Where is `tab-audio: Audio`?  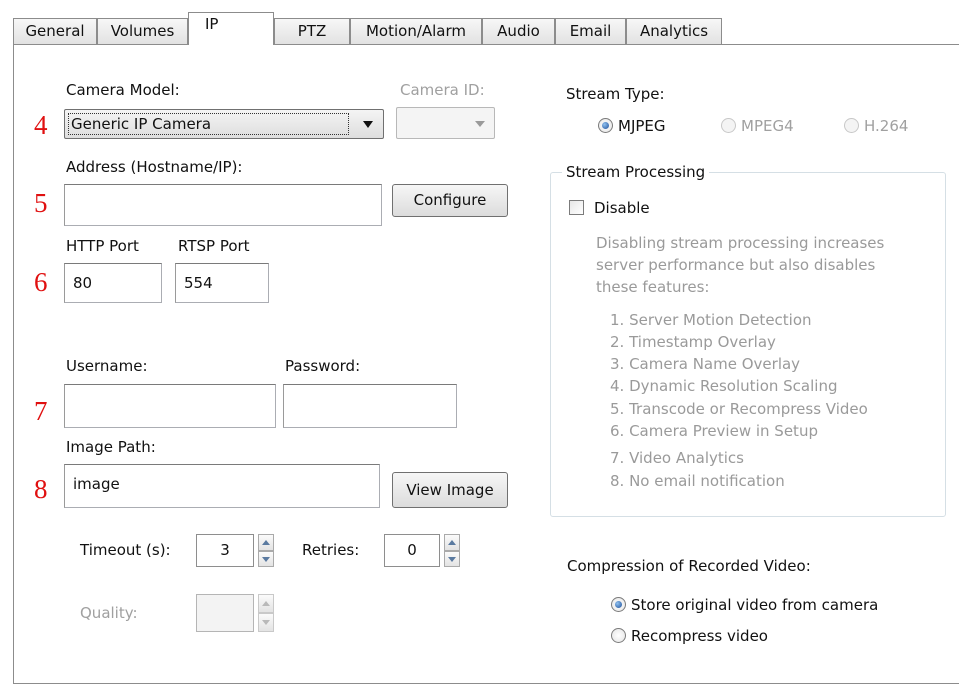 tab-audio: Audio is located at coordinates (518, 31).